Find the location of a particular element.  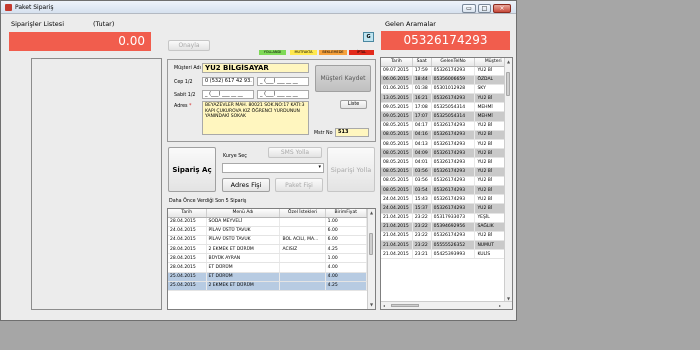

table-row: 08.05.2015 04:01 05326174293 YU2 Bİ is located at coordinates (446, 162).